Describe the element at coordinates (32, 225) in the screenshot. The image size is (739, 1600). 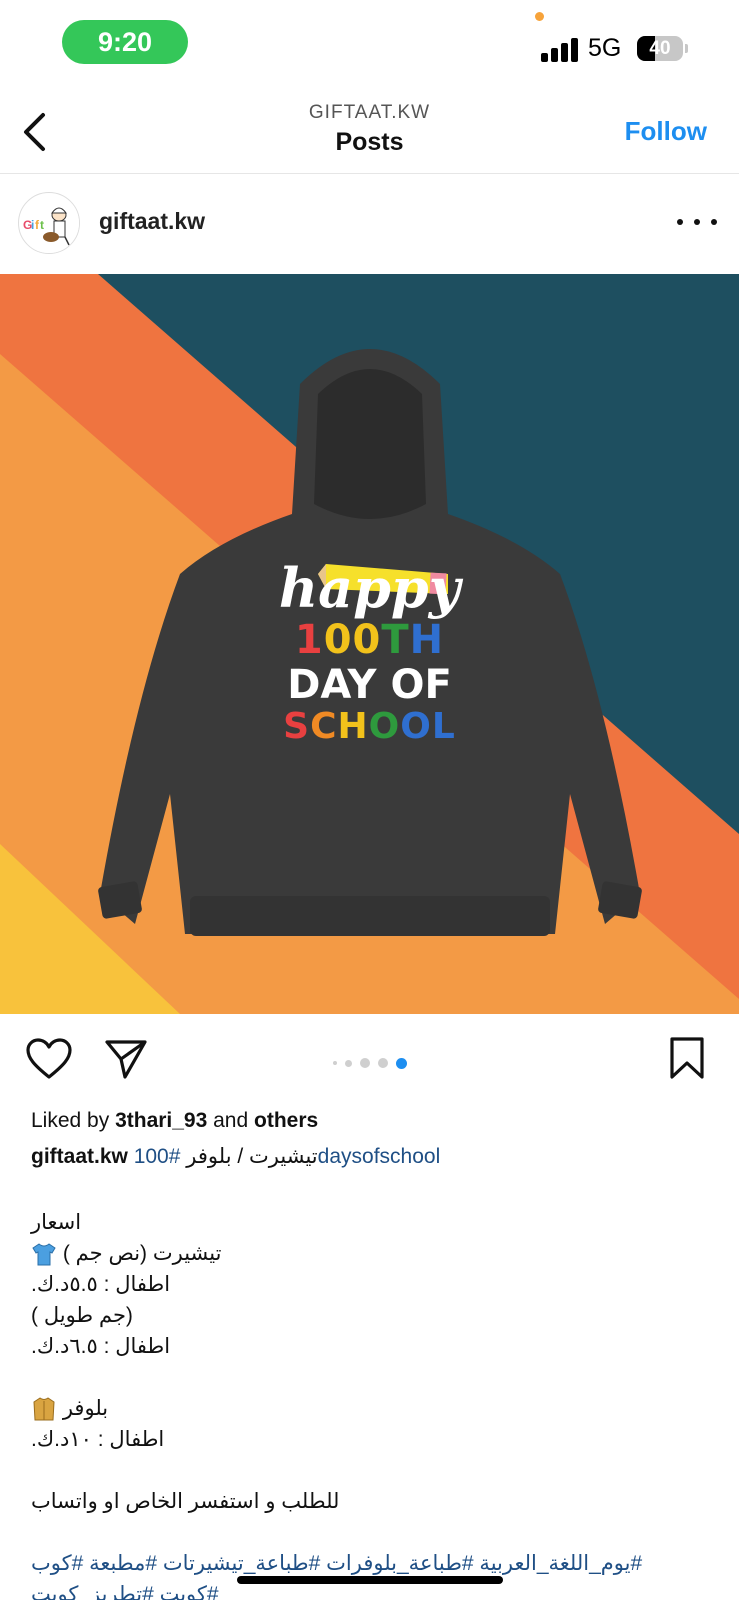
I see `svg-text: i` at that location.